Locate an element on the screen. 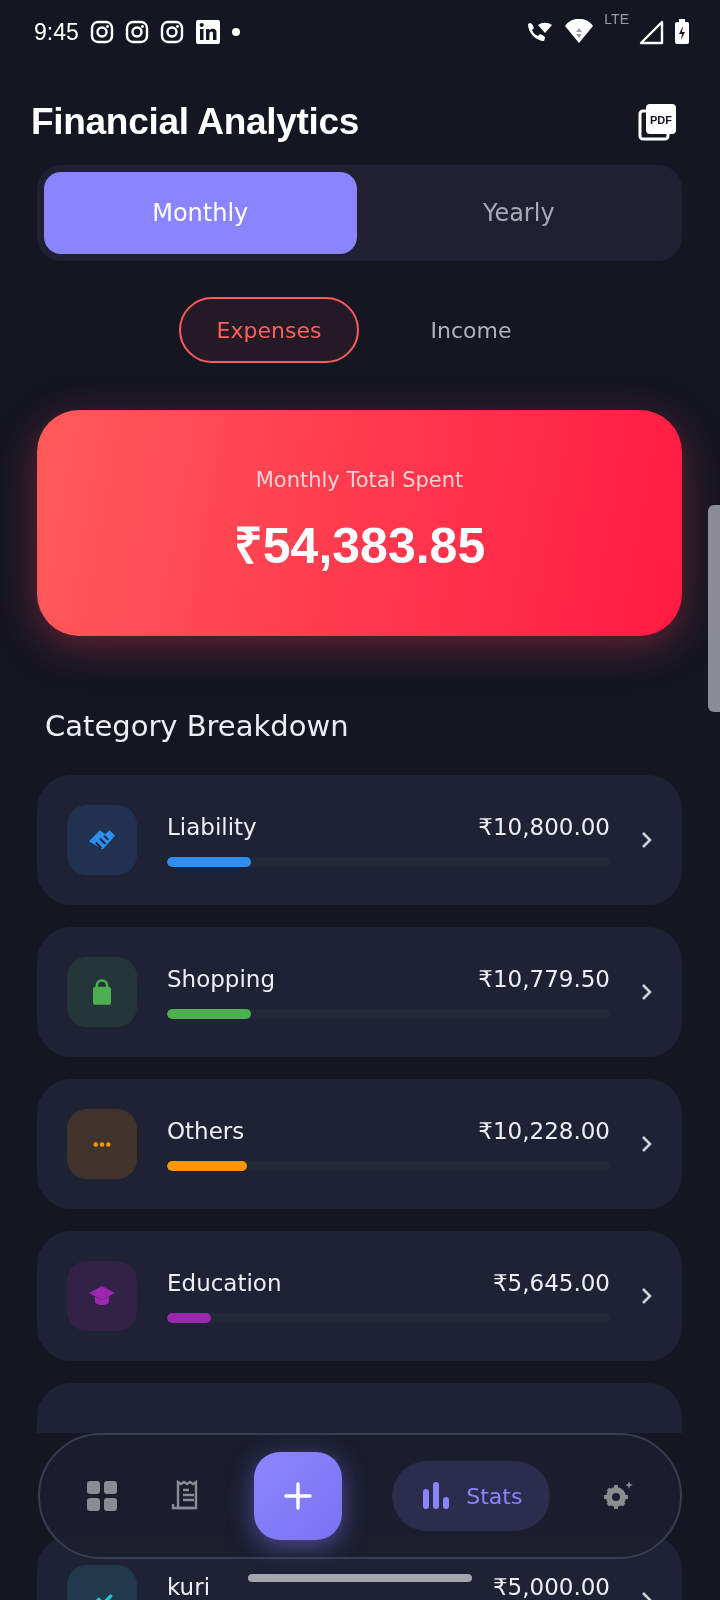 This screenshot has height=1600, width=720. category-name: Others is located at coordinates (206, 1130).